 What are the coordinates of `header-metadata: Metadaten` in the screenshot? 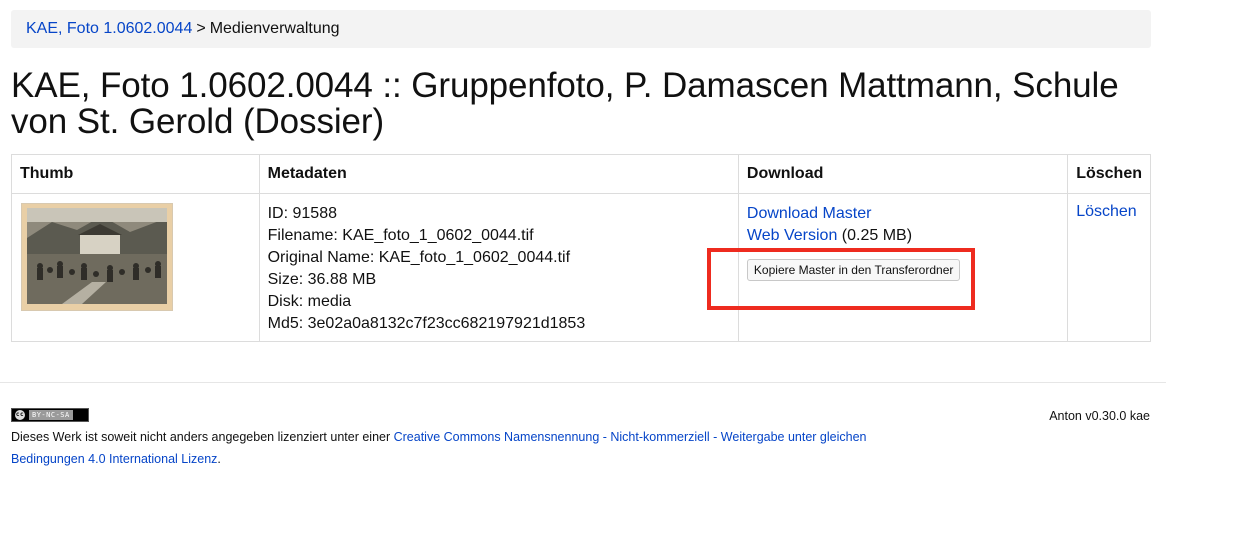 It's located at (498, 174).